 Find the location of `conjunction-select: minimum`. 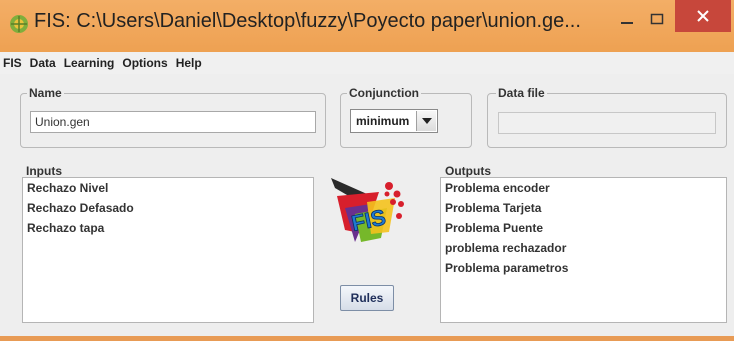

conjunction-select: minimum is located at coordinates (394, 121).